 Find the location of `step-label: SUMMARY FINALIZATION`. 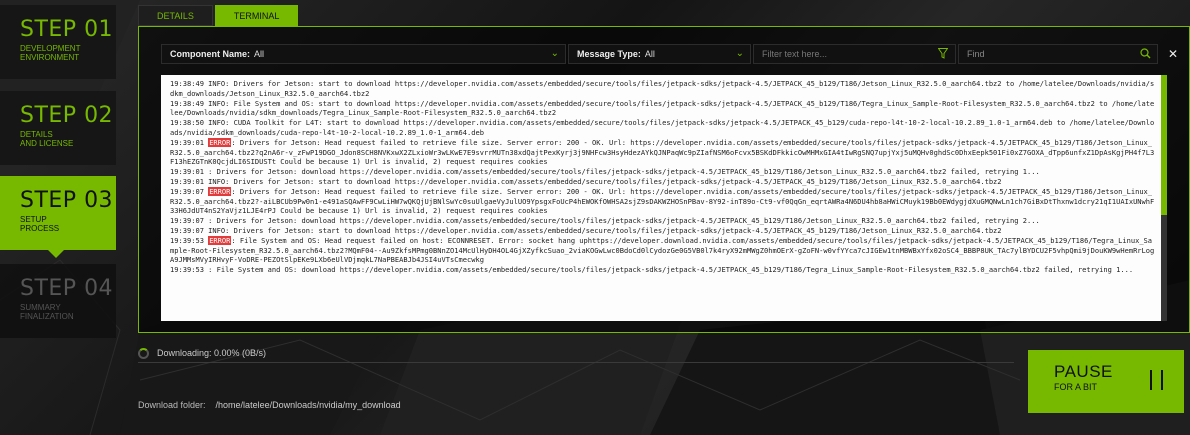

step-label: SUMMARY FINALIZATION is located at coordinates (47, 312).